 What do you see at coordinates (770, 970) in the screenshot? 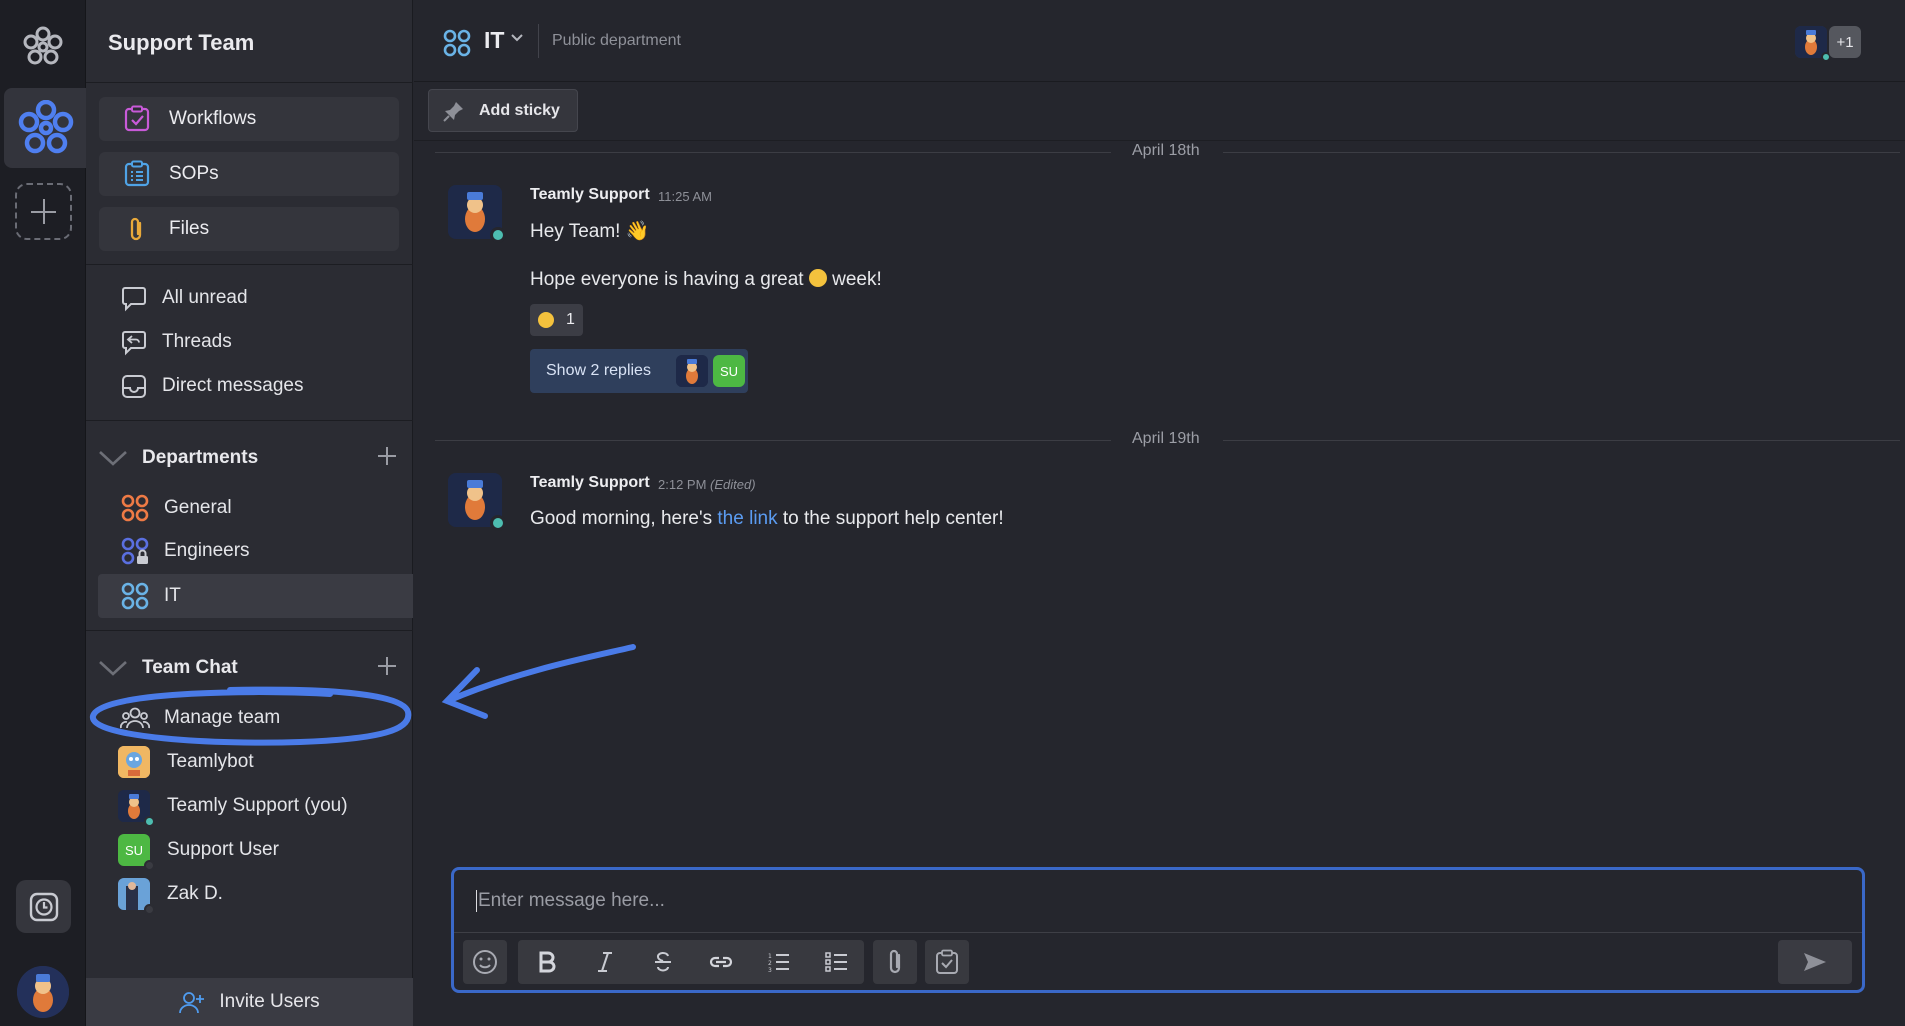
I see `svg-text: 3` at bounding box center [770, 970].